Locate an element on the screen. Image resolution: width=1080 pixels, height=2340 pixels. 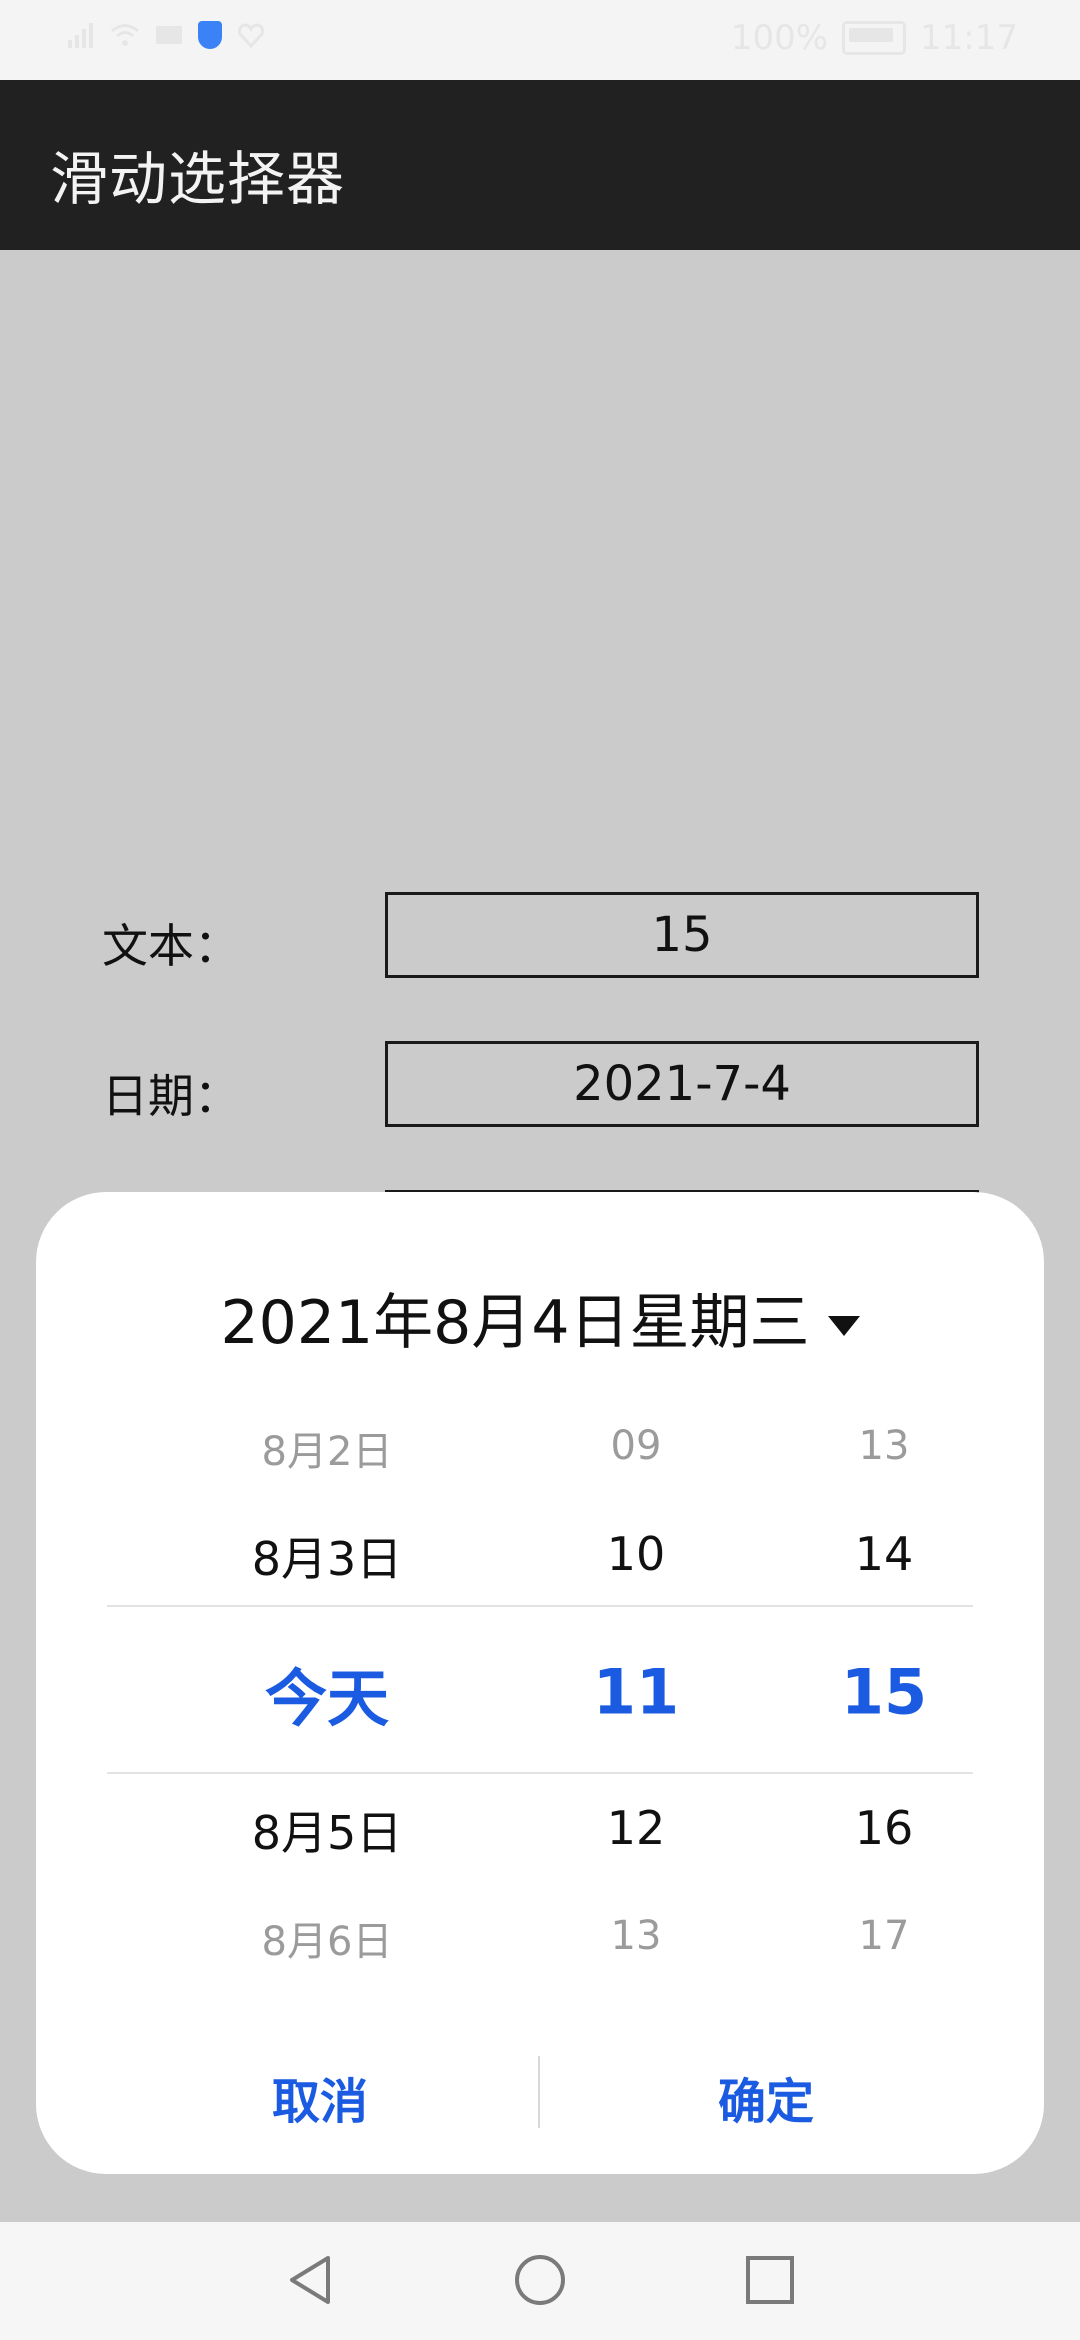
hour-option: 09 is located at coordinates (636, 1446).